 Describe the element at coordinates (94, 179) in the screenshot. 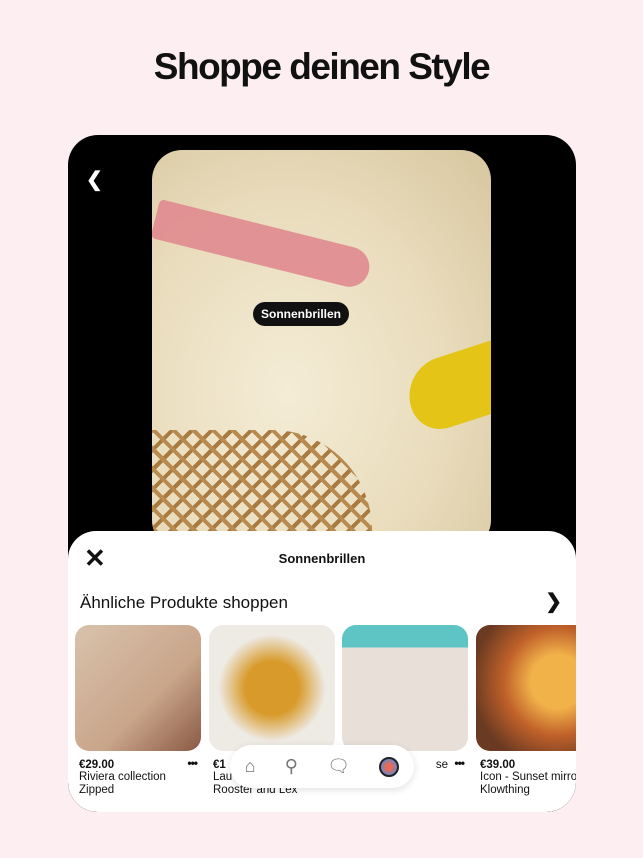

I see `back-icon: ❮` at that location.